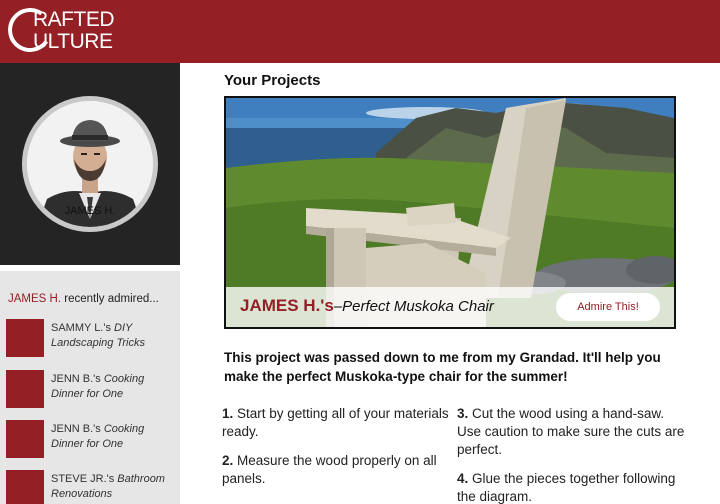 The height and width of the screenshot is (504, 720). What do you see at coordinates (115, 336) in the screenshot?
I see `admired-item-text: SAMMY L.'s DIY Landscaping Tricks` at bounding box center [115, 336].